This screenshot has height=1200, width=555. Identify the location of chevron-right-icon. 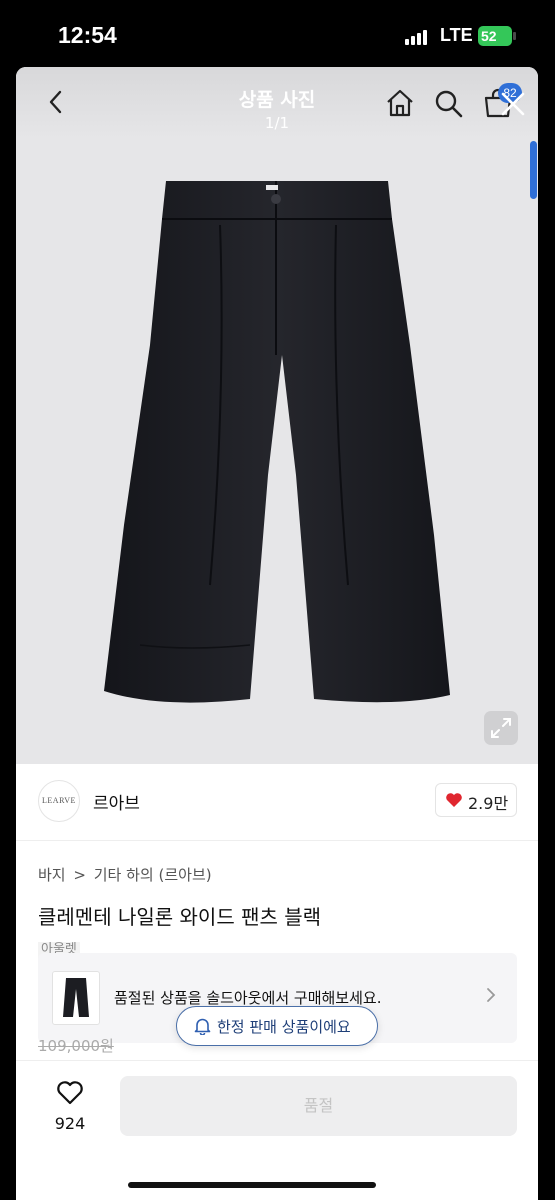
(491, 995).